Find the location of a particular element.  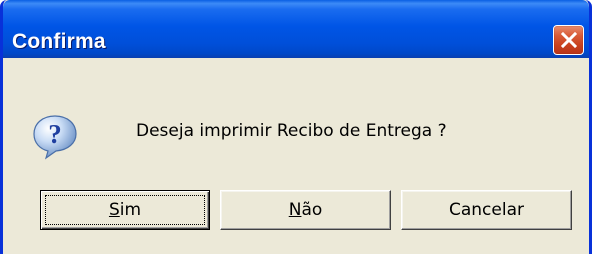

yes-button: Sim is located at coordinates (125, 210).